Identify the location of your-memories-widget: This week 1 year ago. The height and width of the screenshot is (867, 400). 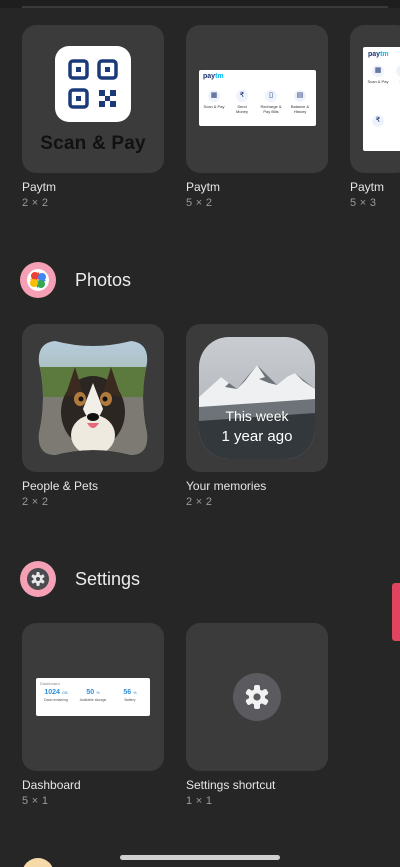
(257, 398).